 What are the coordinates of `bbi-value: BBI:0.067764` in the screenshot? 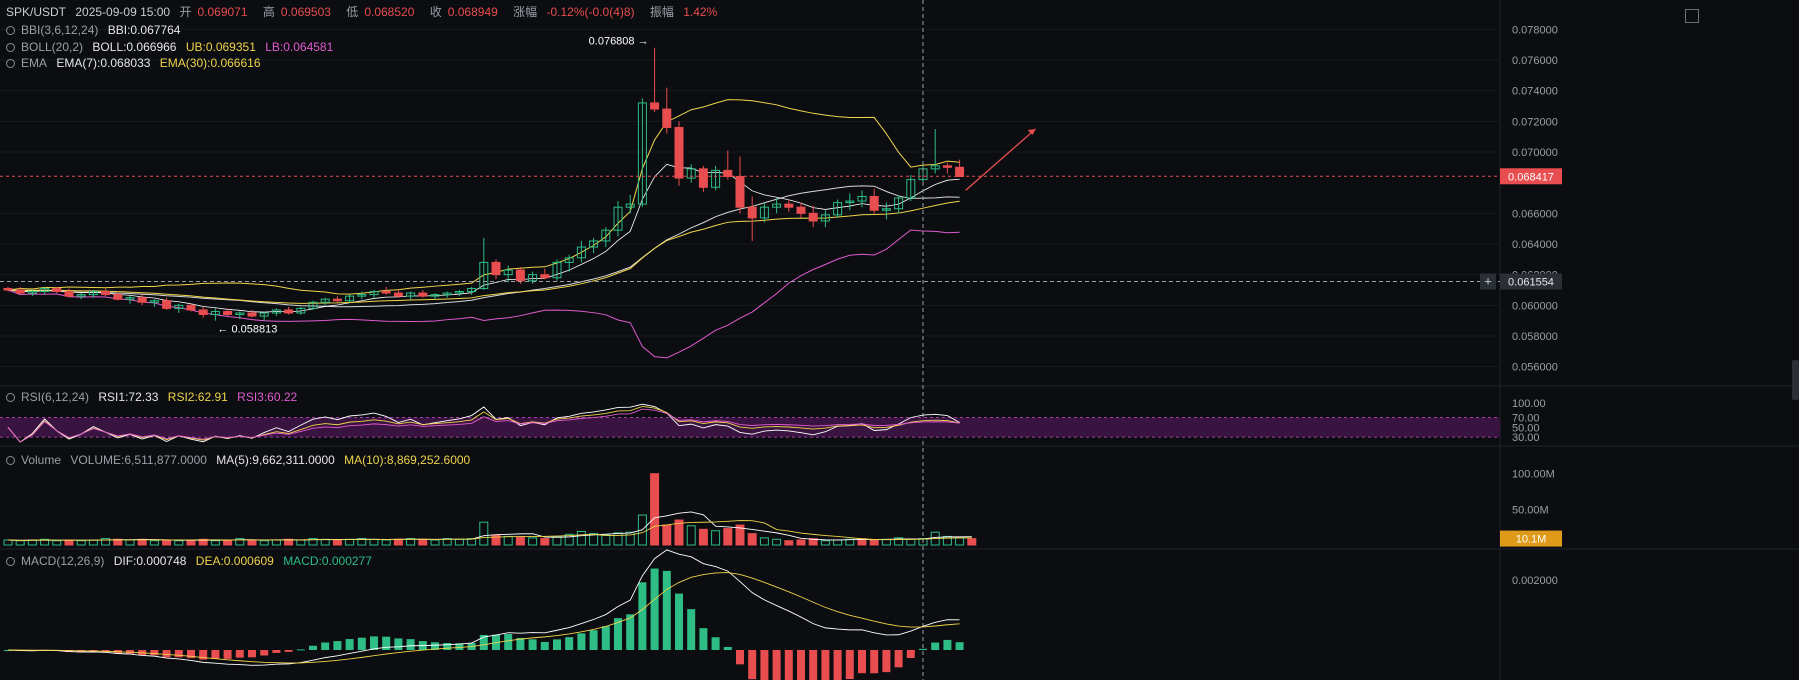 It's located at (144, 30).